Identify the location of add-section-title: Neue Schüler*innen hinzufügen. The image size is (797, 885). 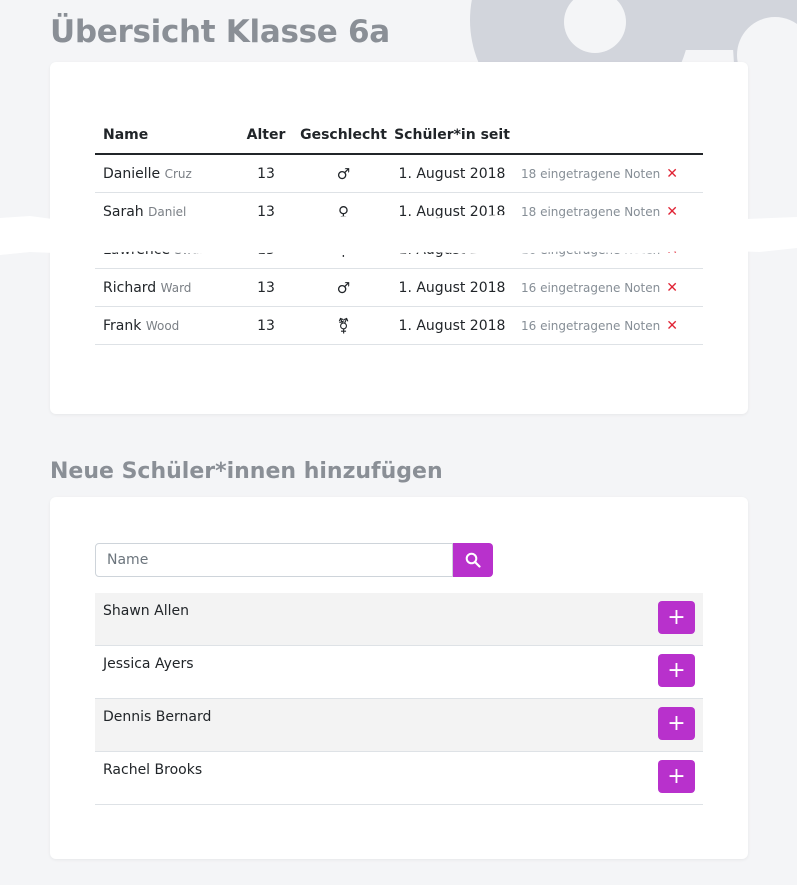
(246, 471).